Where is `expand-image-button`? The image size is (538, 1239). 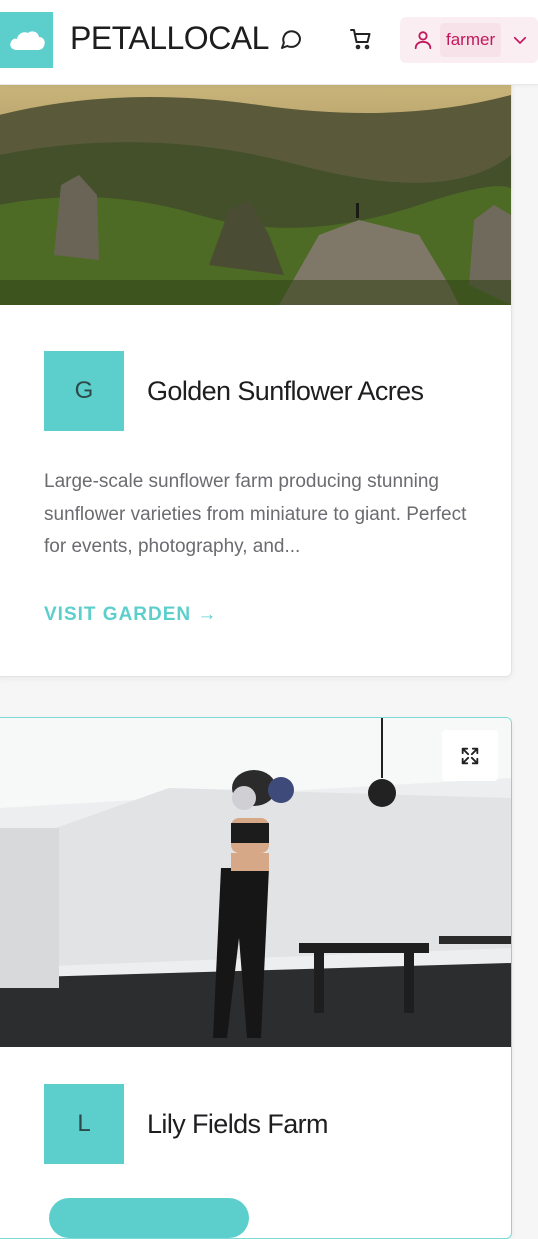
expand-image-button is located at coordinates (470, 755).